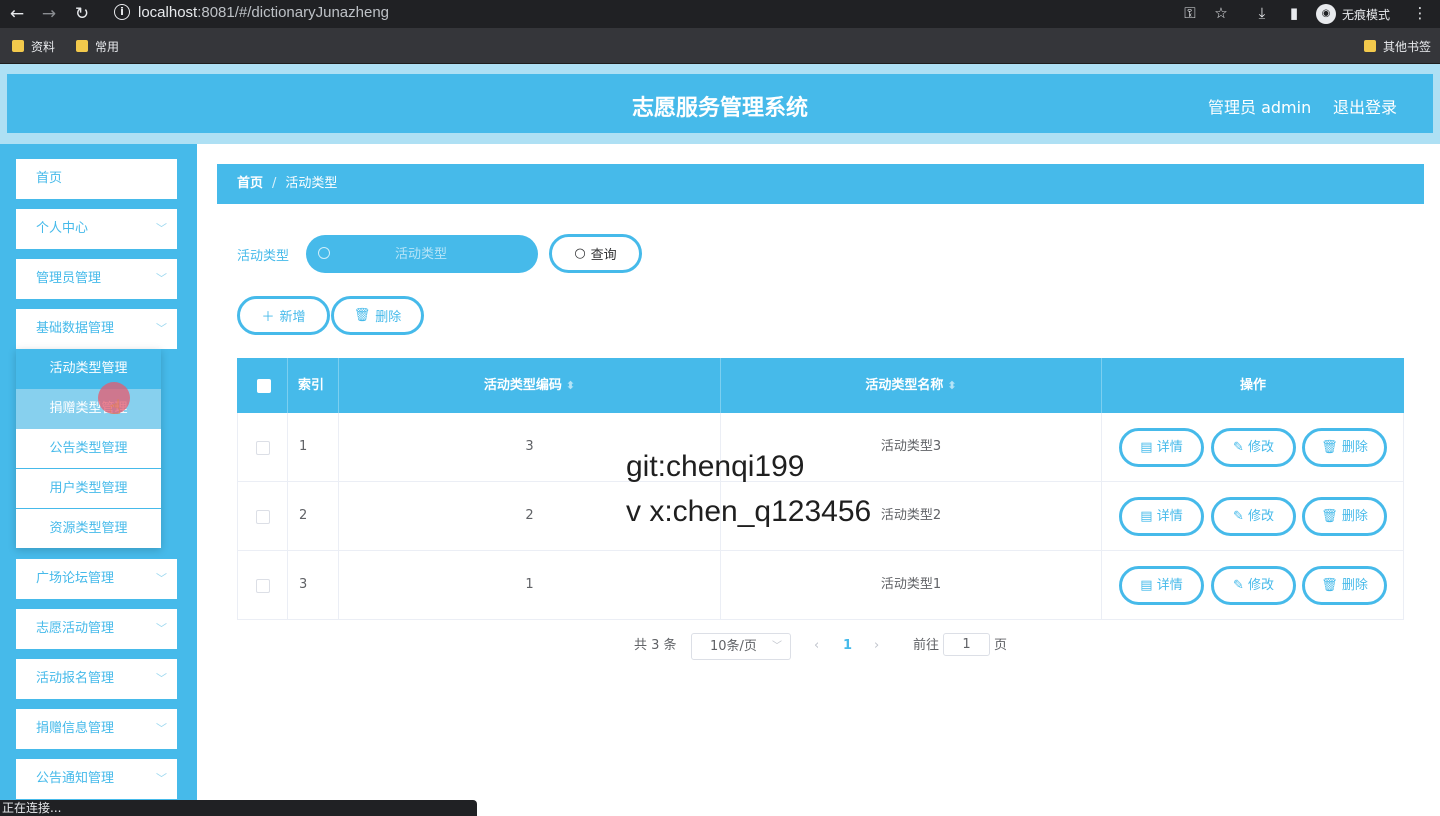 The height and width of the screenshot is (816, 1440). What do you see at coordinates (522, 385) in the screenshot?
I see `column-header-label: 活动类型编码` at bounding box center [522, 385].